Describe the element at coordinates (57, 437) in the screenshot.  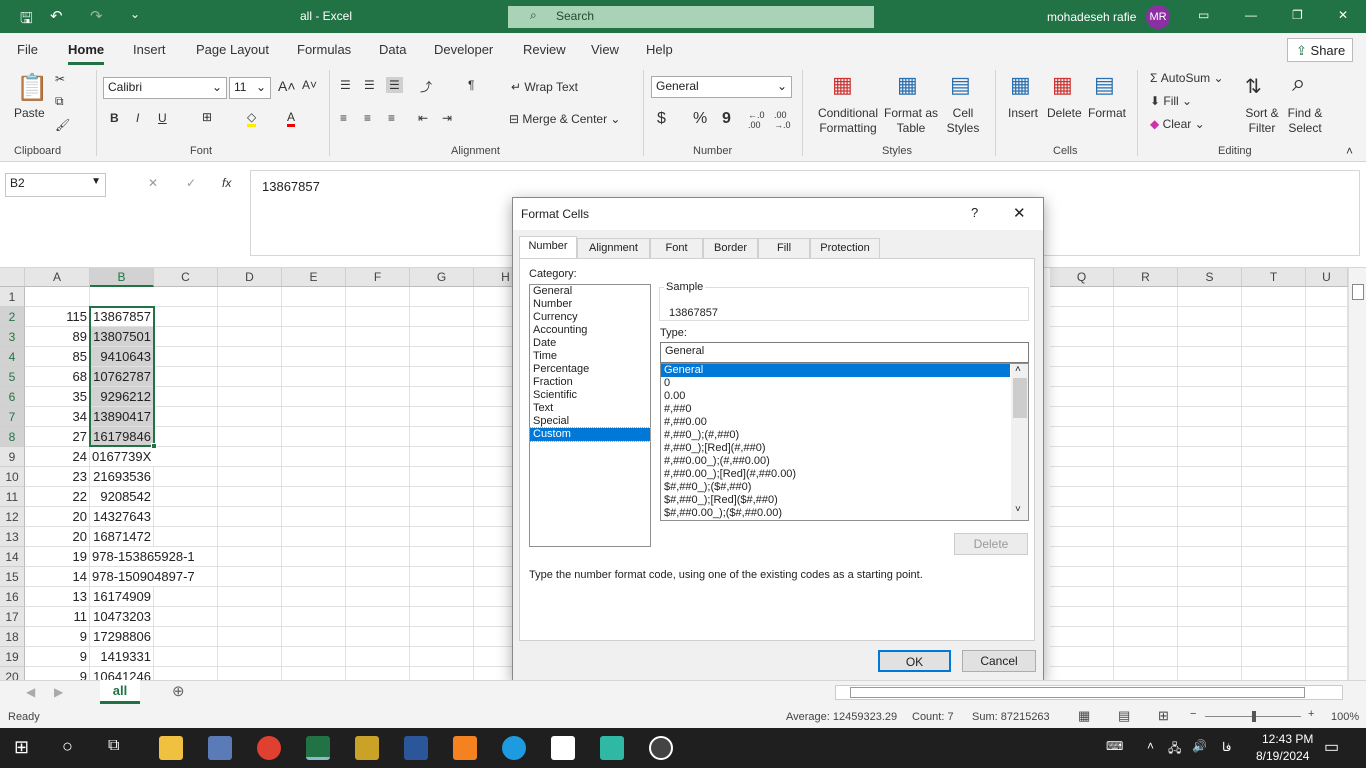
I see `cell-a8: 27` at that location.